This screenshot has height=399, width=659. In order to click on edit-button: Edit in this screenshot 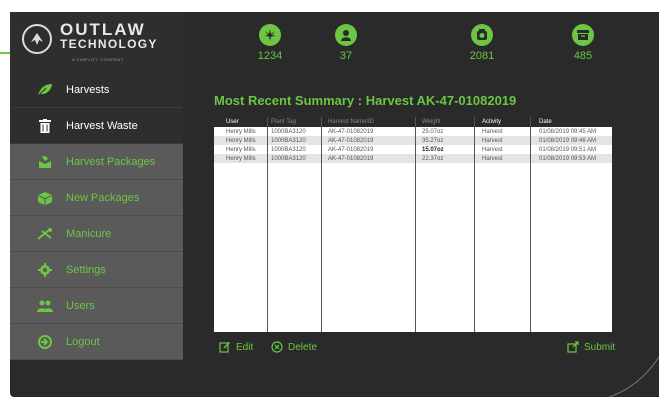, I will do `click(236, 347)`.